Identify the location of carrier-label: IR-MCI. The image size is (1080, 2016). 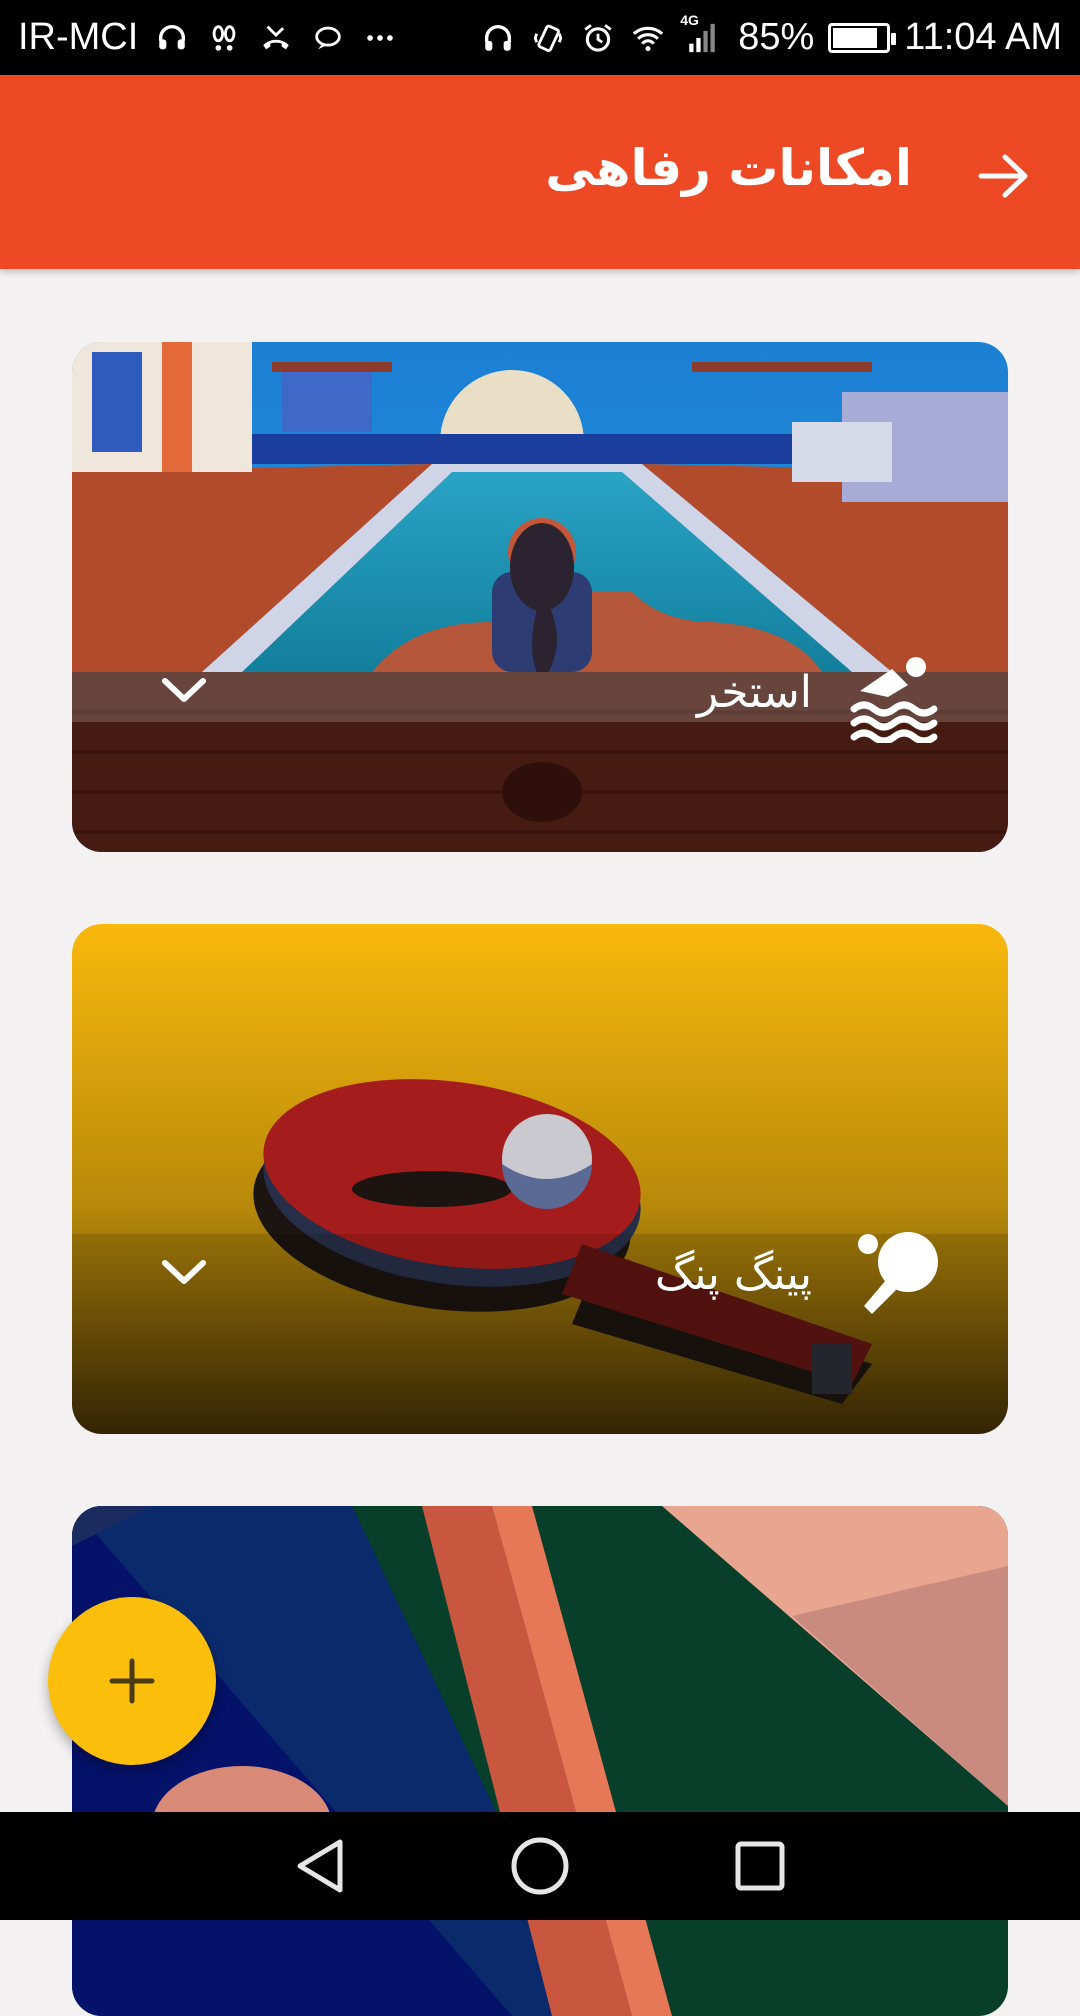
(78, 37).